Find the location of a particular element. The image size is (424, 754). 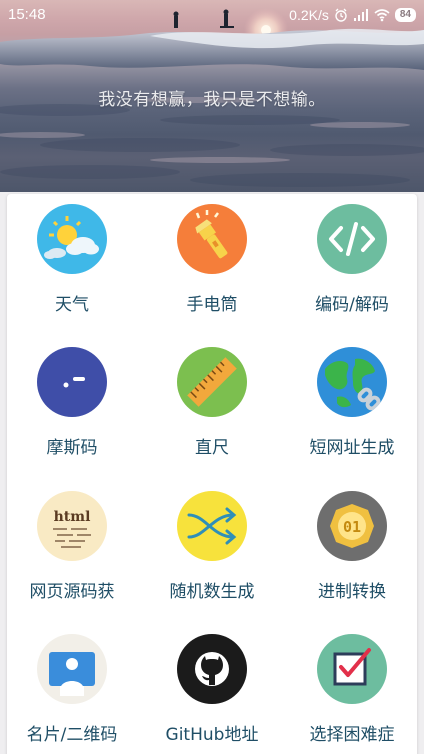

status-icons: 0.2K/s 84 is located at coordinates (352, 15).